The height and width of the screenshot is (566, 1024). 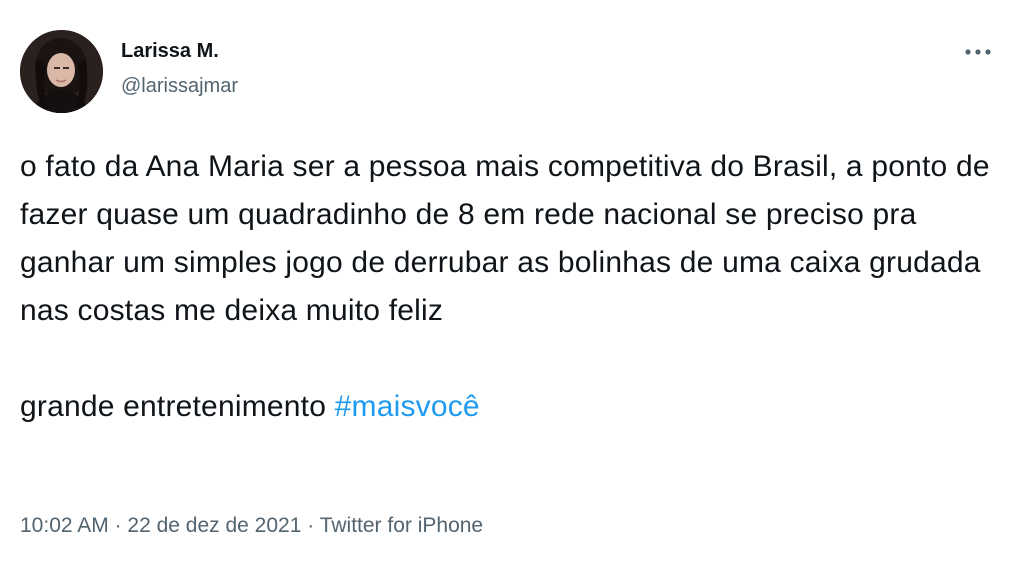 I want to click on profile-photo-icon, so click(x=61, y=71).